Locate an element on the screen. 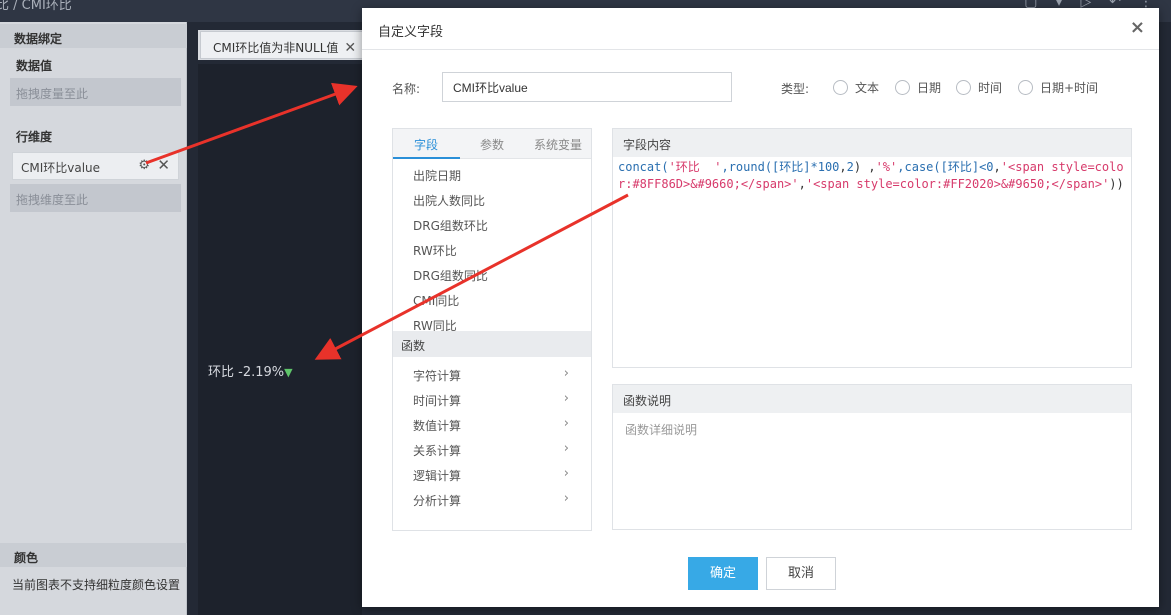  function-group-label: 分析计算 is located at coordinates (437, 501).